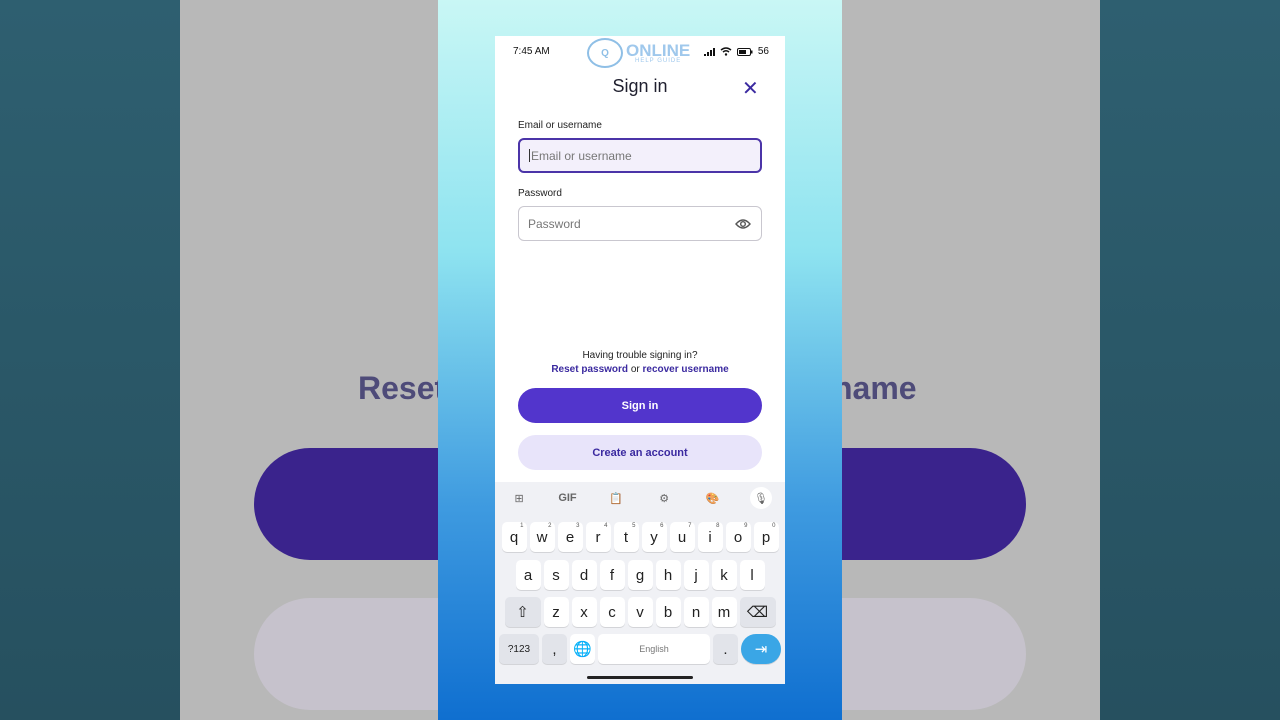 The image size is (1280, 720). Describe the element at coordinates (696, 575) in the screenshot. I see `key-j: j` at that location.